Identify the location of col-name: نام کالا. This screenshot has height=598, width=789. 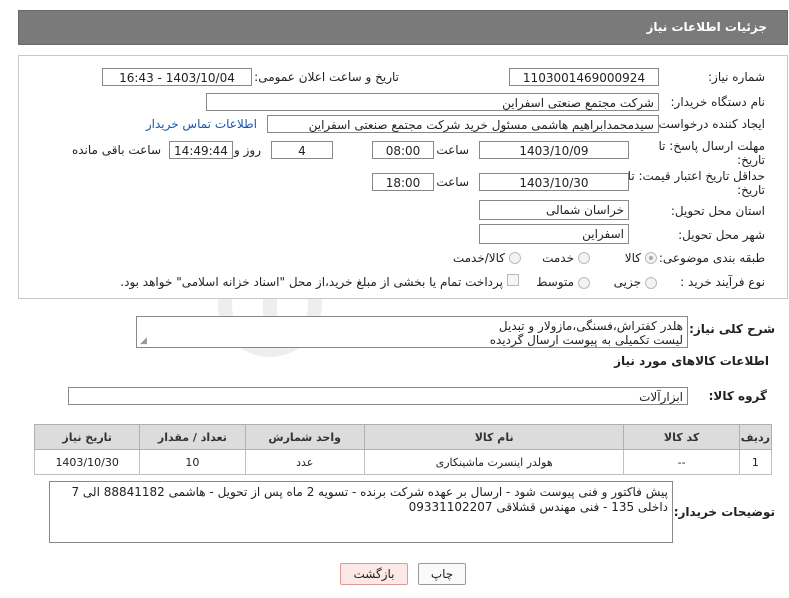
(494, 437).